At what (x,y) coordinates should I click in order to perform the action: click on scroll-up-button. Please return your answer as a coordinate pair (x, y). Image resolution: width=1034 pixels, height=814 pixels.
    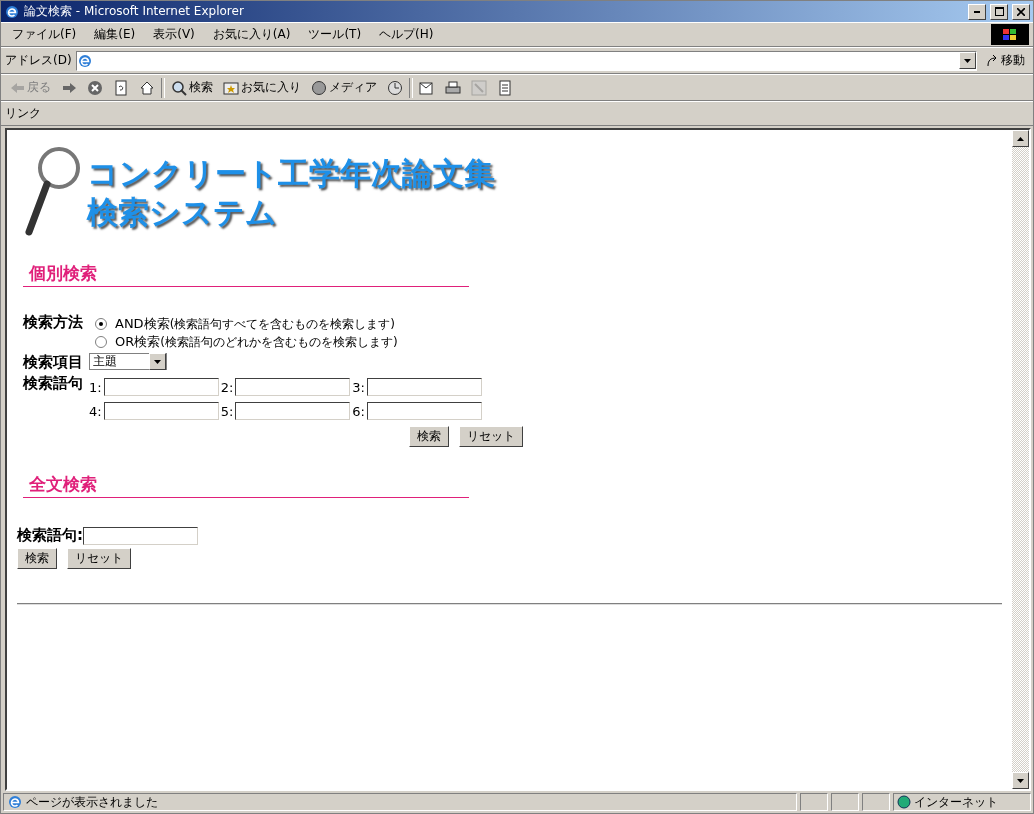
    Looking at the image, I should click on (1020, 138).